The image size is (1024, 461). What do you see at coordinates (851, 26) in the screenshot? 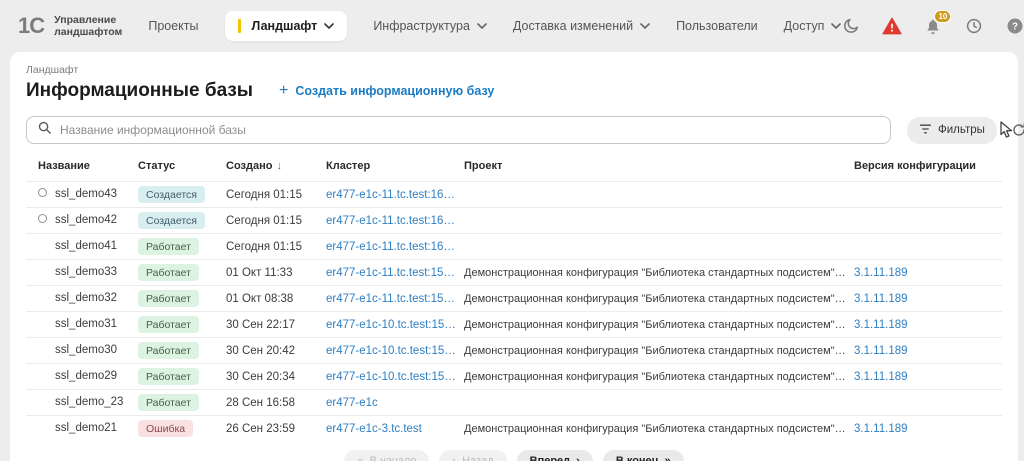
I see `dark-mode-moon-icon` at bounding box center [851, 26].